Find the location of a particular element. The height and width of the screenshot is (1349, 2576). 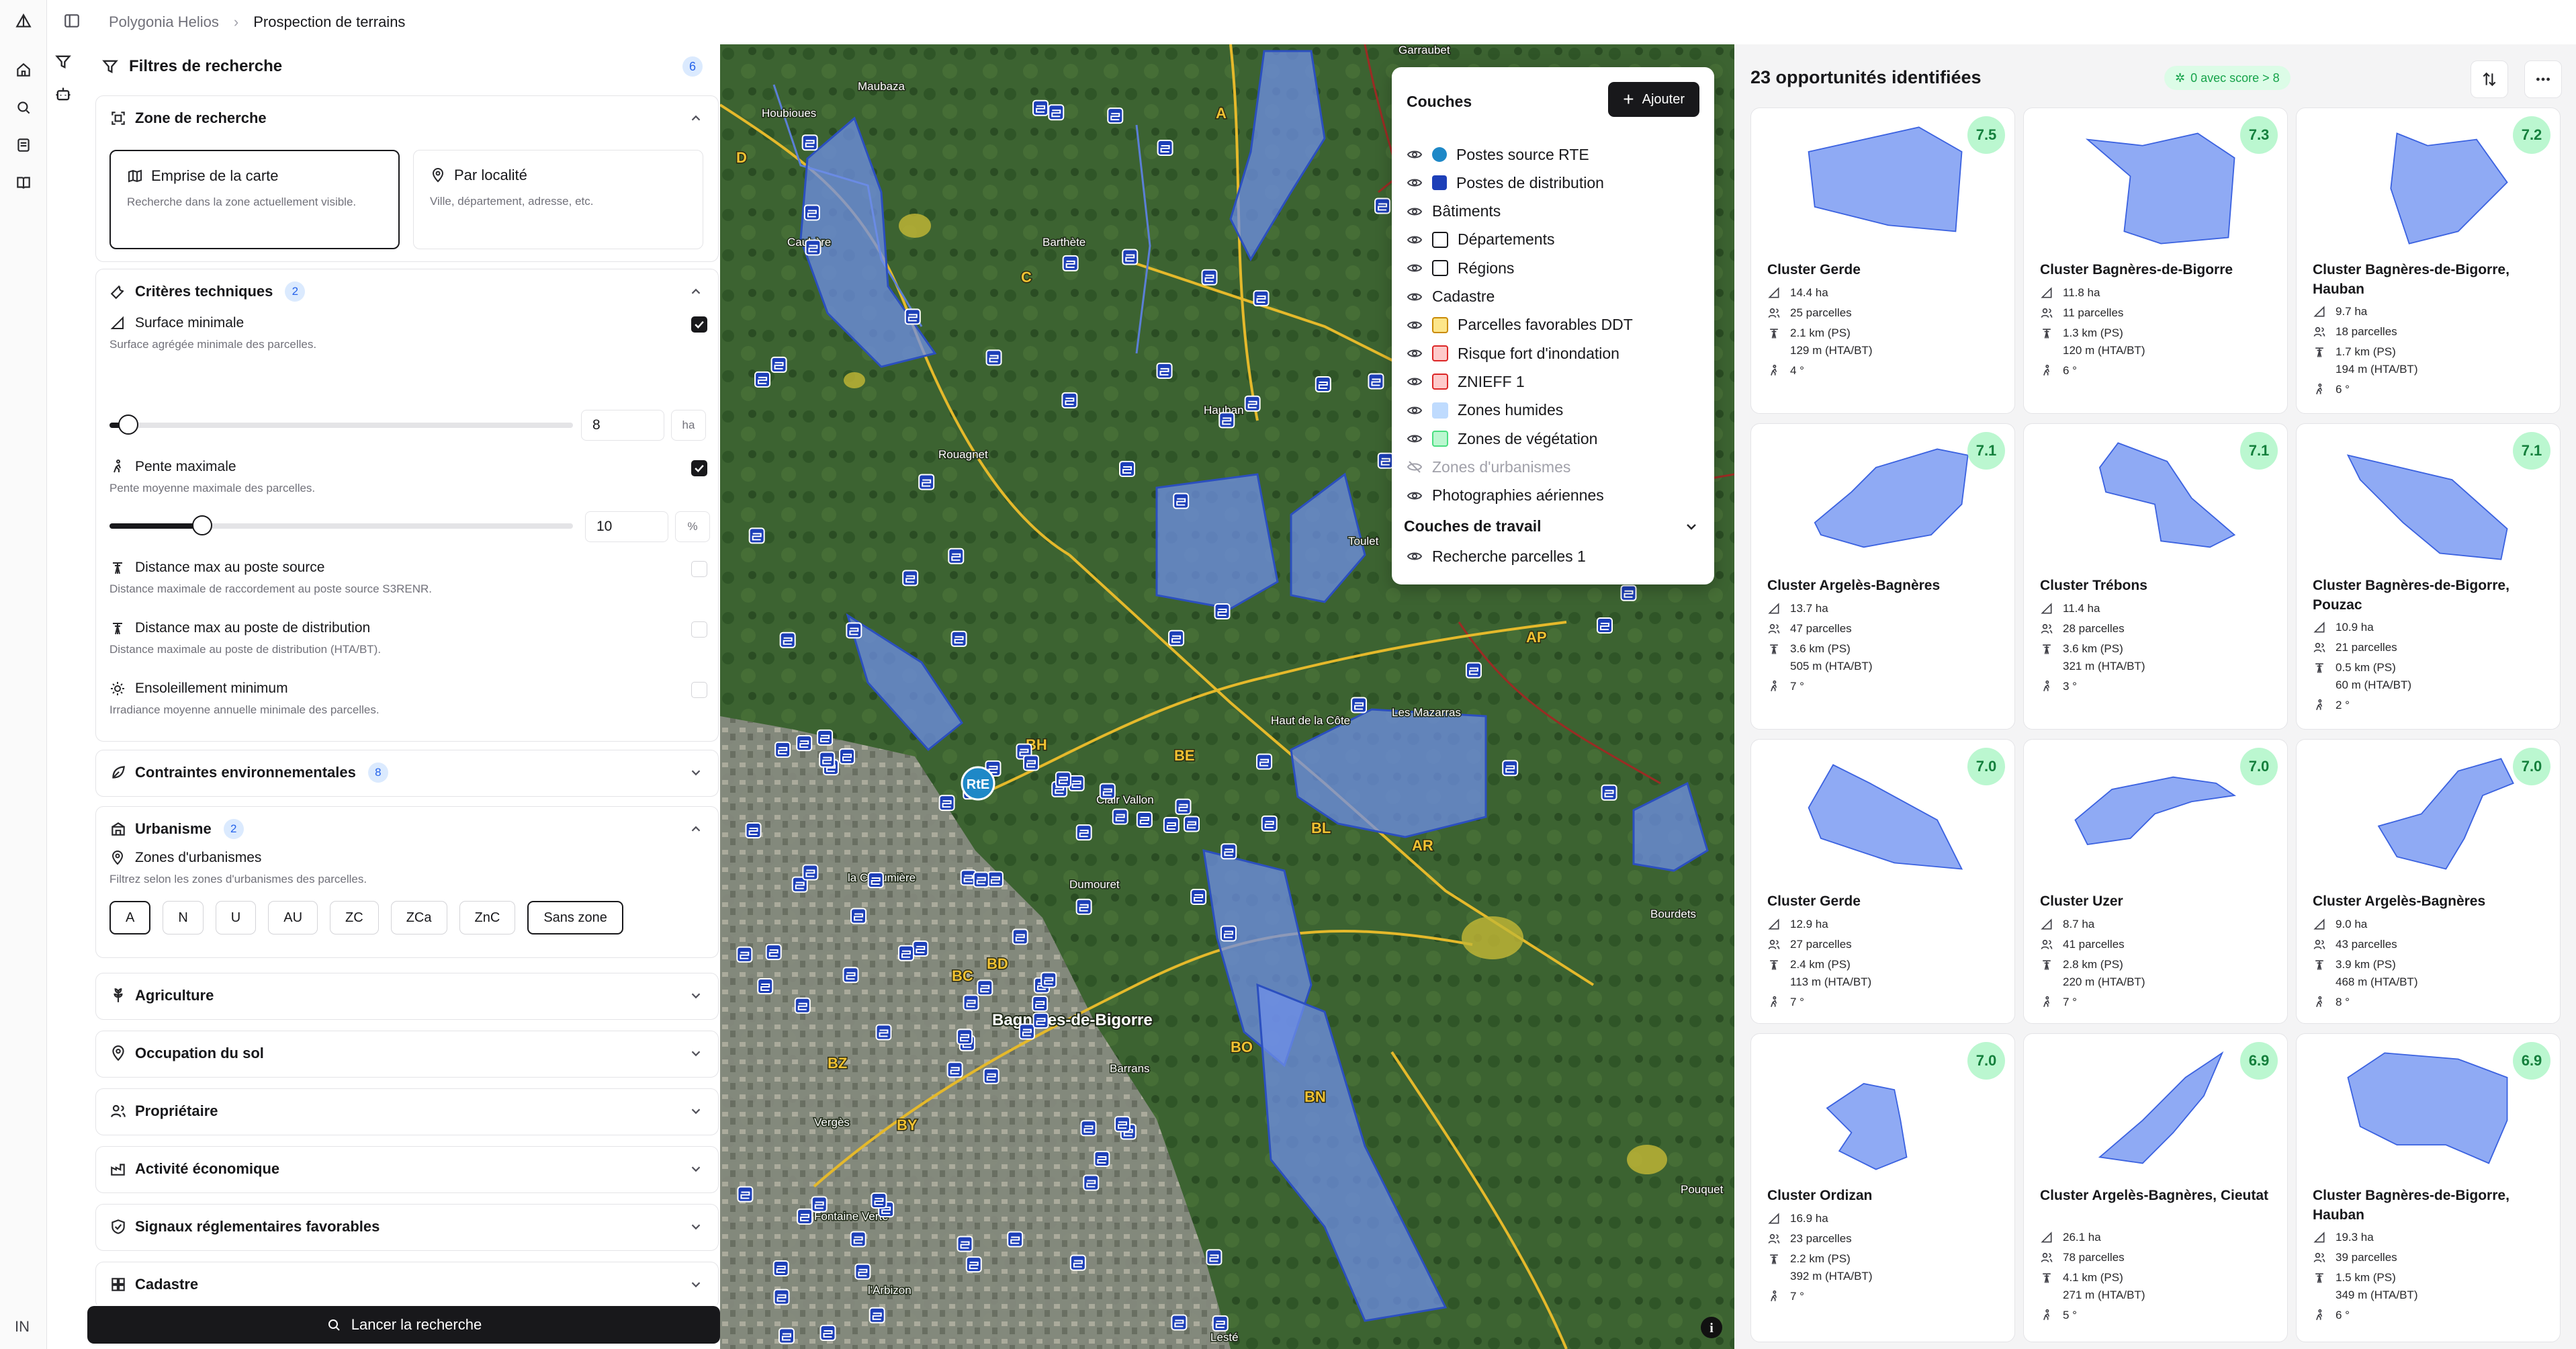

layer-item: Régions is located at coordinates (1461, 268).